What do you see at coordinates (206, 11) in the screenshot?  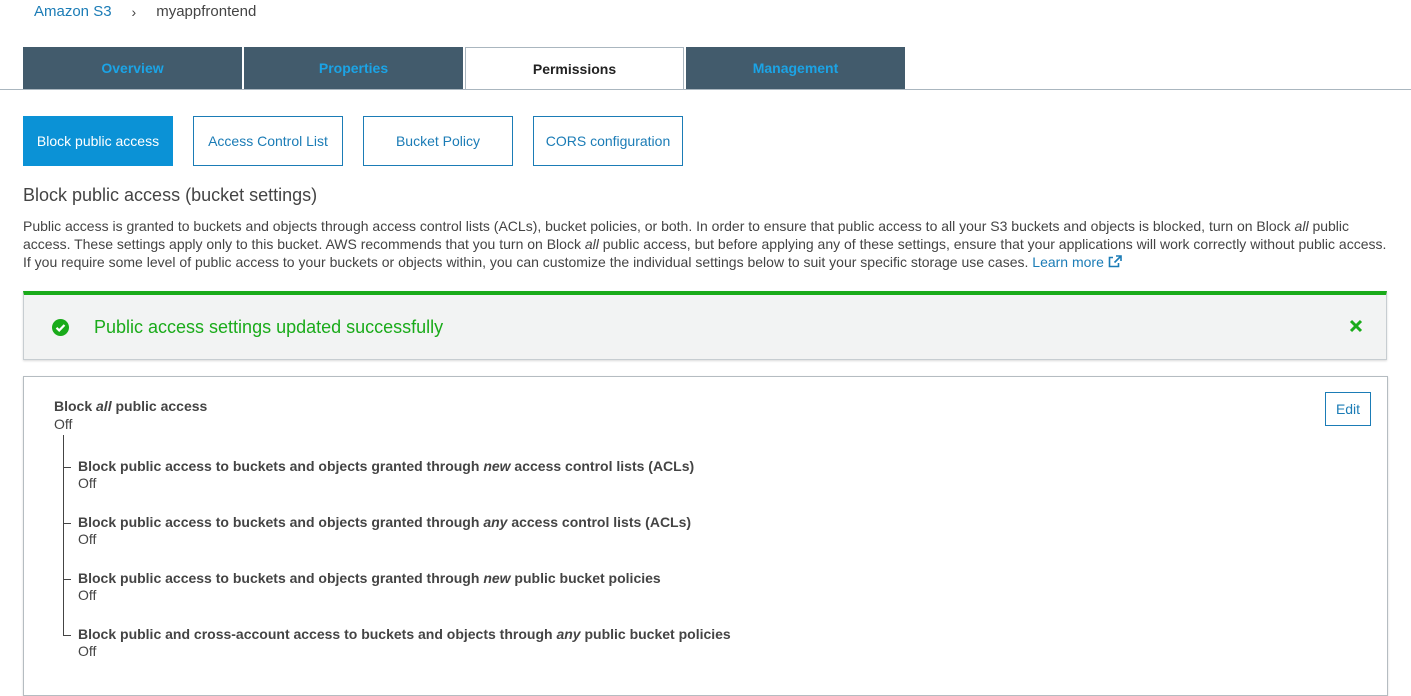 I see `breadcrumb-current-bucket: myappfrontend` at bounding box center [206, 11].